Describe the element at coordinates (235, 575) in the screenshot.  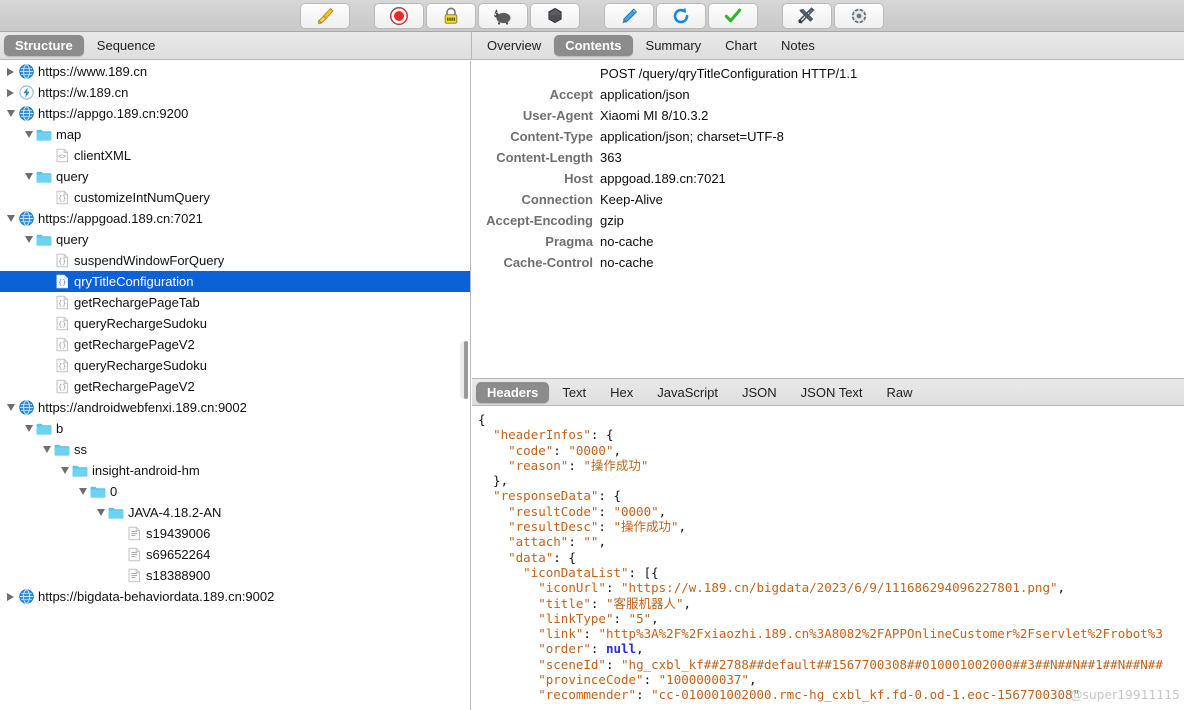
I see `tree-row: s18388900` at that location.